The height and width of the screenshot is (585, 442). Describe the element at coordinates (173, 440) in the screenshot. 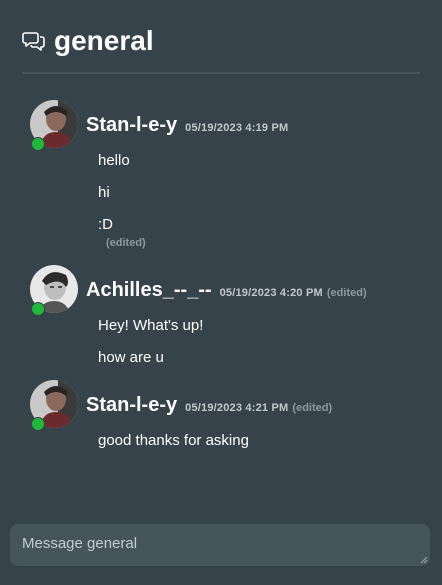

I see `message-text: good thanks for asking` at that location.